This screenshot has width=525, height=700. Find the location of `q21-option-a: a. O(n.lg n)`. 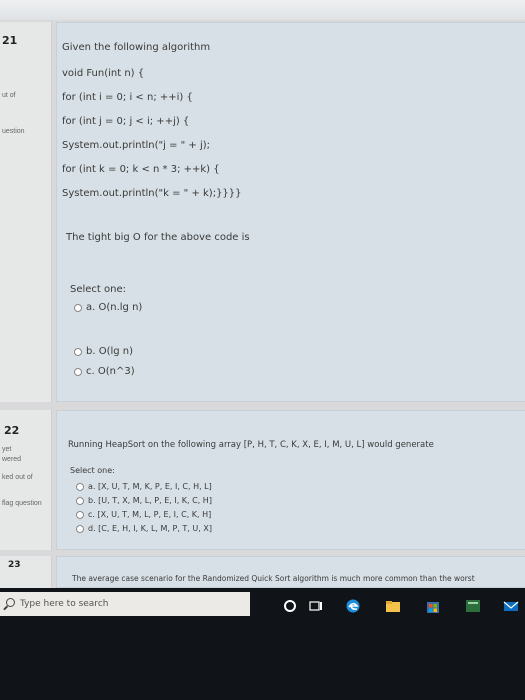

q21-option-a: a. O(n.lg n) is located at coordinates (108, 307).